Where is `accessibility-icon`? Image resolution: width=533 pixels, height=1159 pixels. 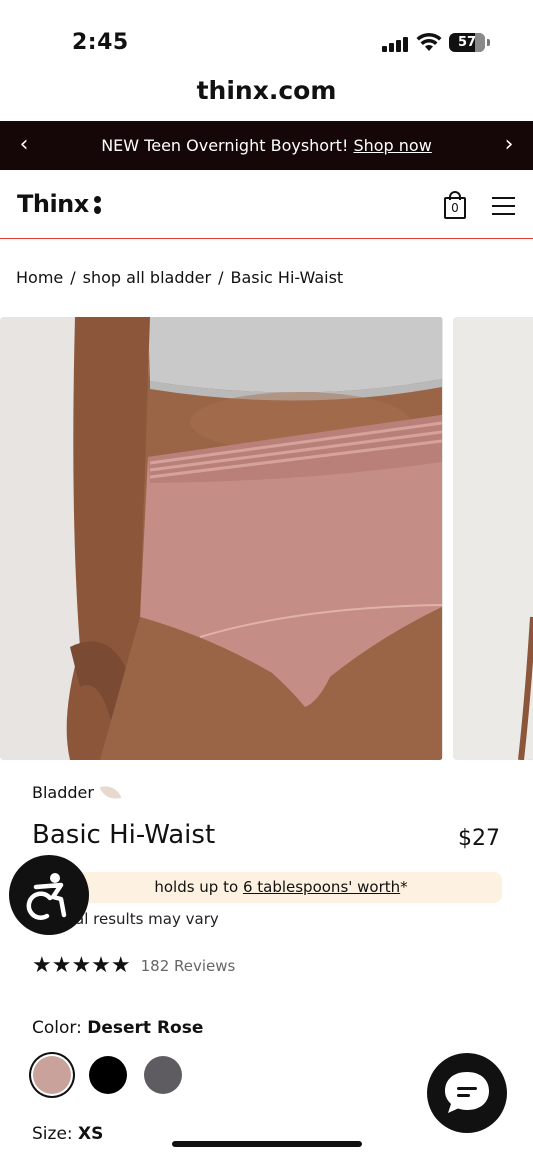 accessibility-icon is located at coordinates (49, 895).